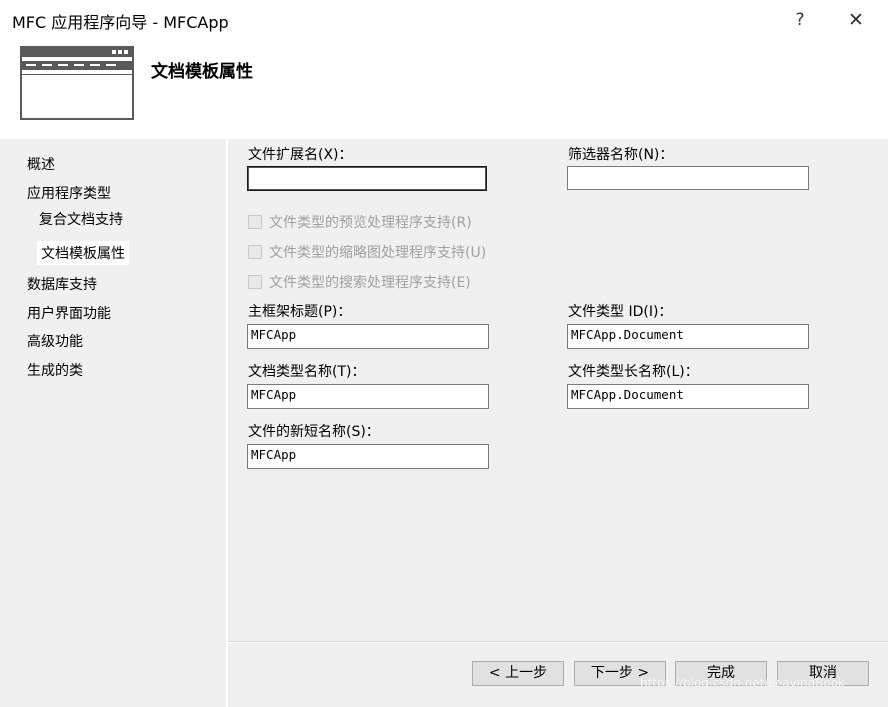 The height and width of the screenshot is (707, 888). I want to click on close-button: ✕, so click(856, 20).